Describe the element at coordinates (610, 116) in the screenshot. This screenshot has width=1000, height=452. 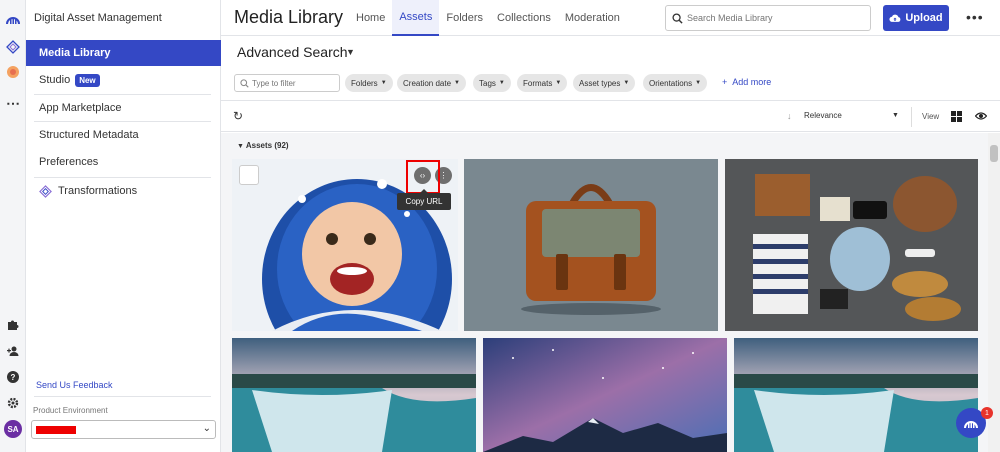
I see `results-toolbar: ↻ ↓ Relevance ▼ View` at that location.